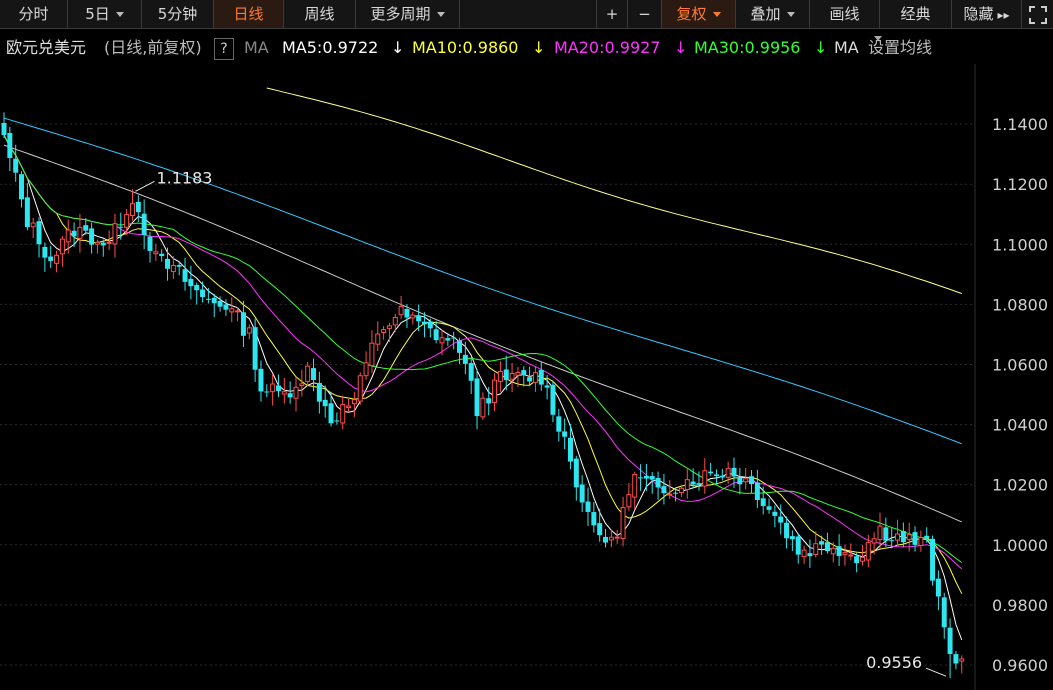 The width and height of the screenshot is (1053, 690). What do you see at coordinates (249, 14) in the screenshot?
I see `tab-daily: 日线` at bounding box center [249, 14].